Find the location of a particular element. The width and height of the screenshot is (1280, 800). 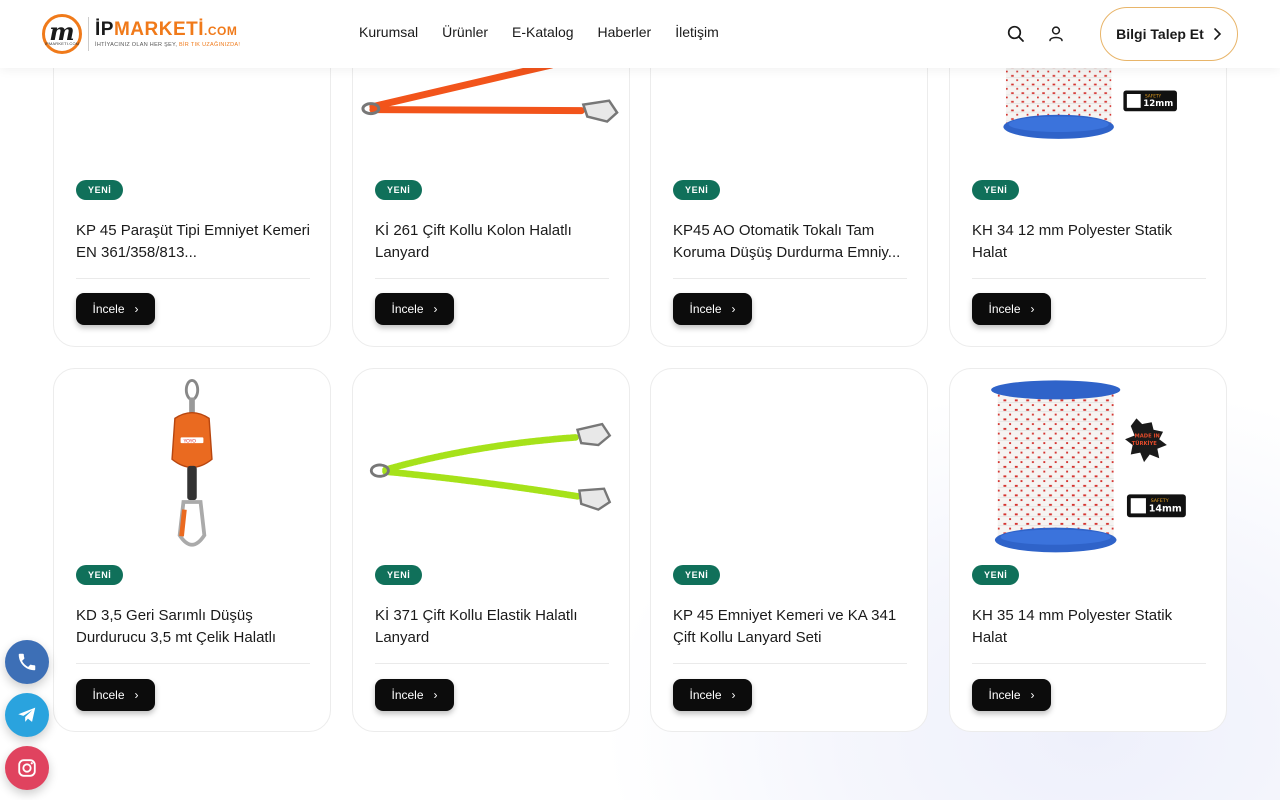

slogan-part-2: BİR TIK UZAĞINIZDA! is located at coordinates (210, 45).